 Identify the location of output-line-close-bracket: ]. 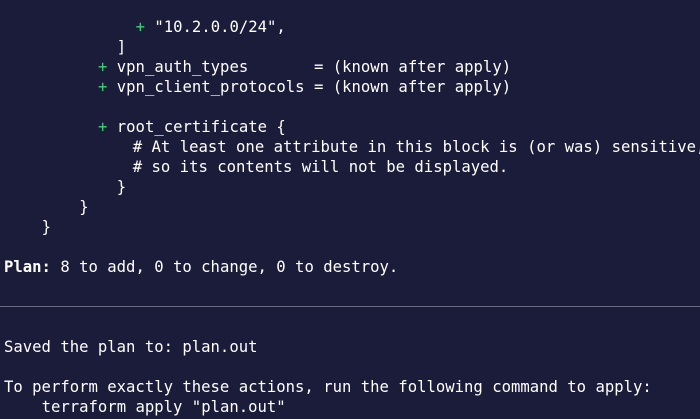
(121, 47).